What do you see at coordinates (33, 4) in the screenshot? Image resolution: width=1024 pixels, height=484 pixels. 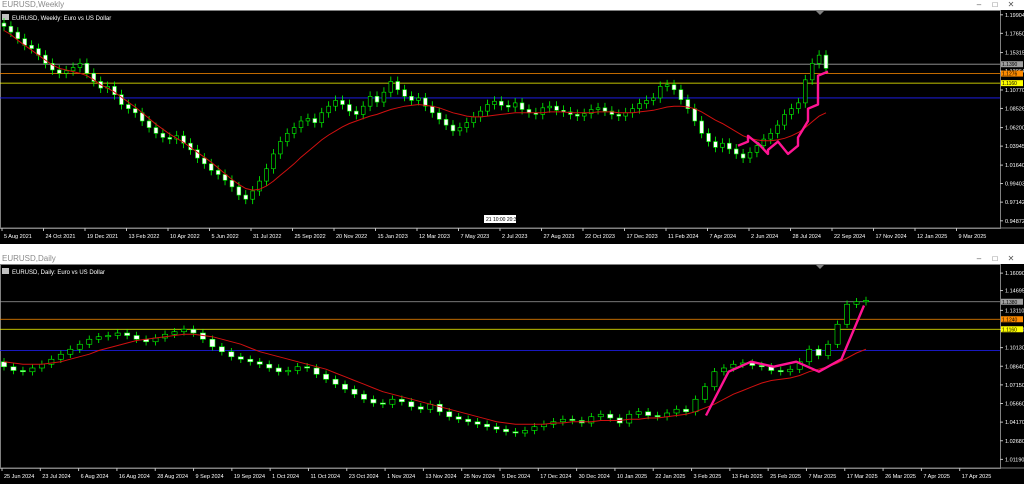 I see `weekly-window-title: EURUSD,Weekly` at bounding box center [33, 4].